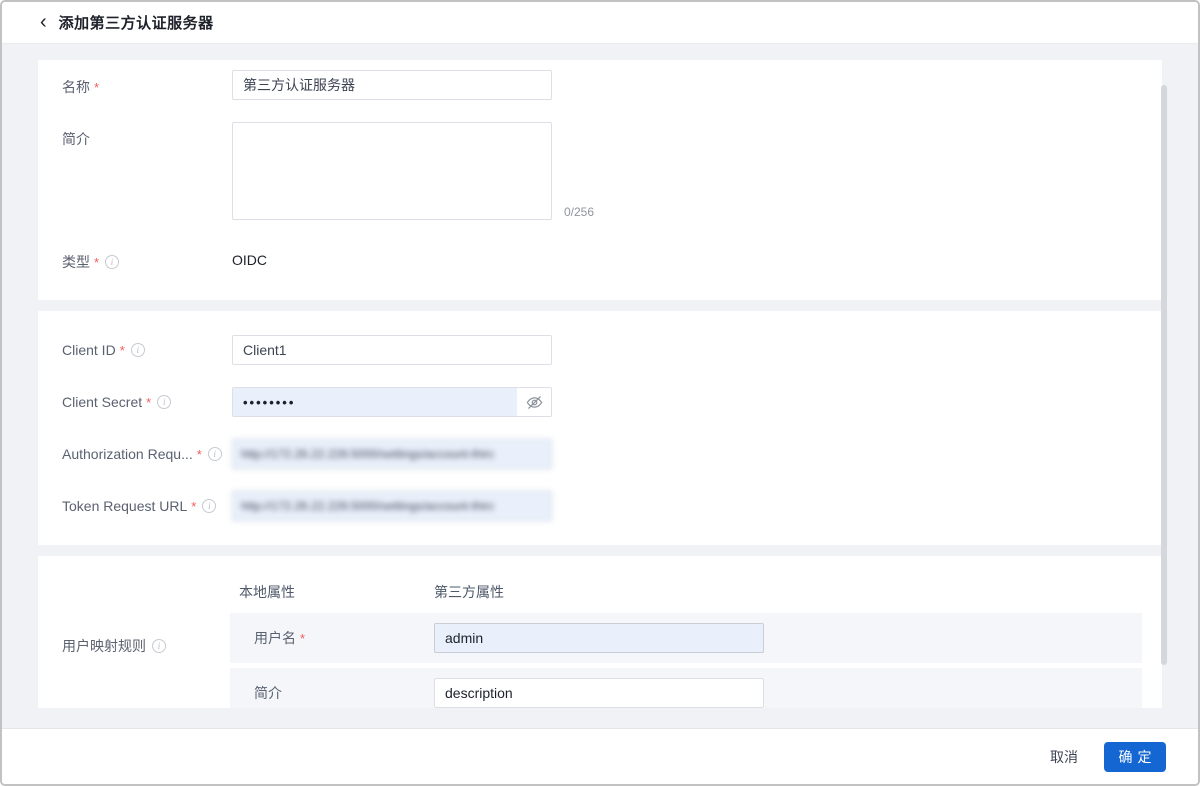 The height and width of the screenshot is (786, 1200). What do you see at coordinates (392, 171) in the screenshot?
I see `description-textarea` at bounding box center [392, 171].